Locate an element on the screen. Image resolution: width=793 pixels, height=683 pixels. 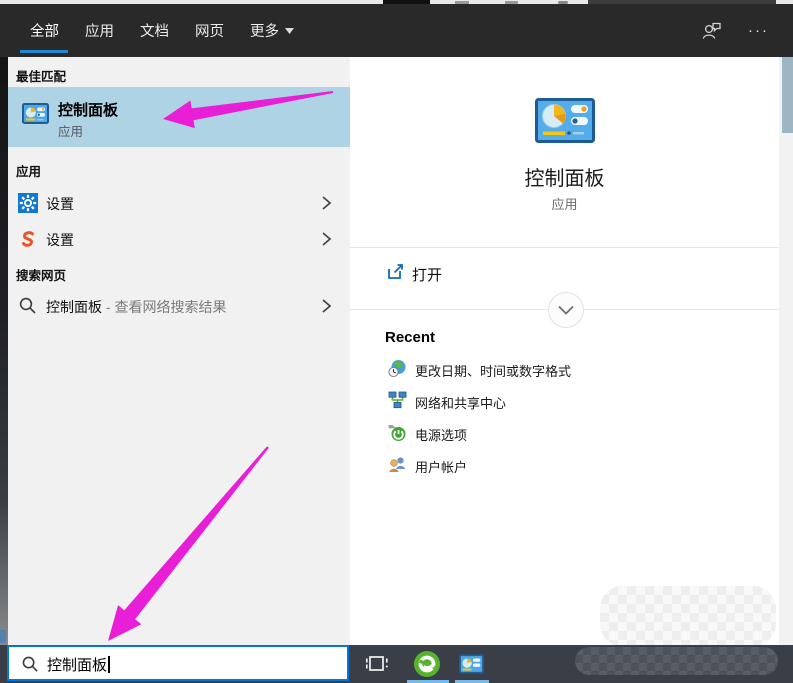
tab-documents: 文档 is located at coordinates (154, 30).